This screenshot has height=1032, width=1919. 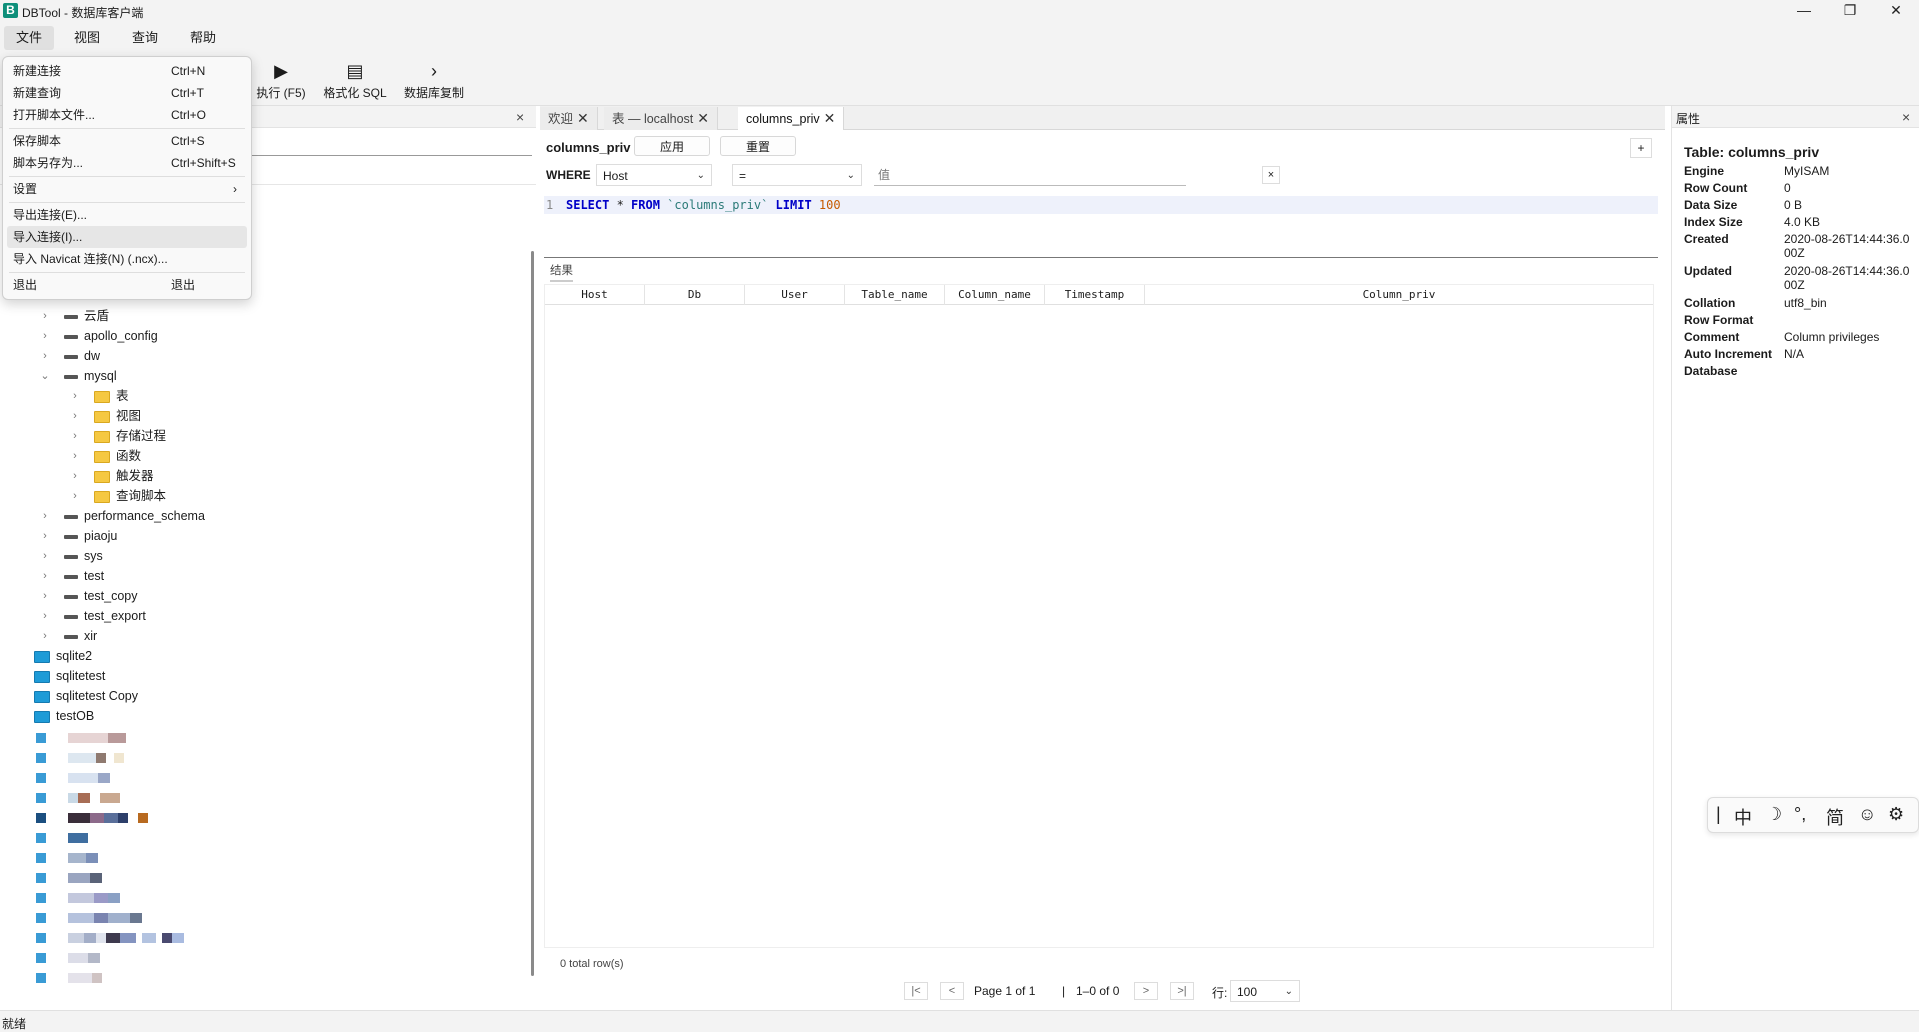 I want to click on column-header: Column_name, so click(x=995, y=295).